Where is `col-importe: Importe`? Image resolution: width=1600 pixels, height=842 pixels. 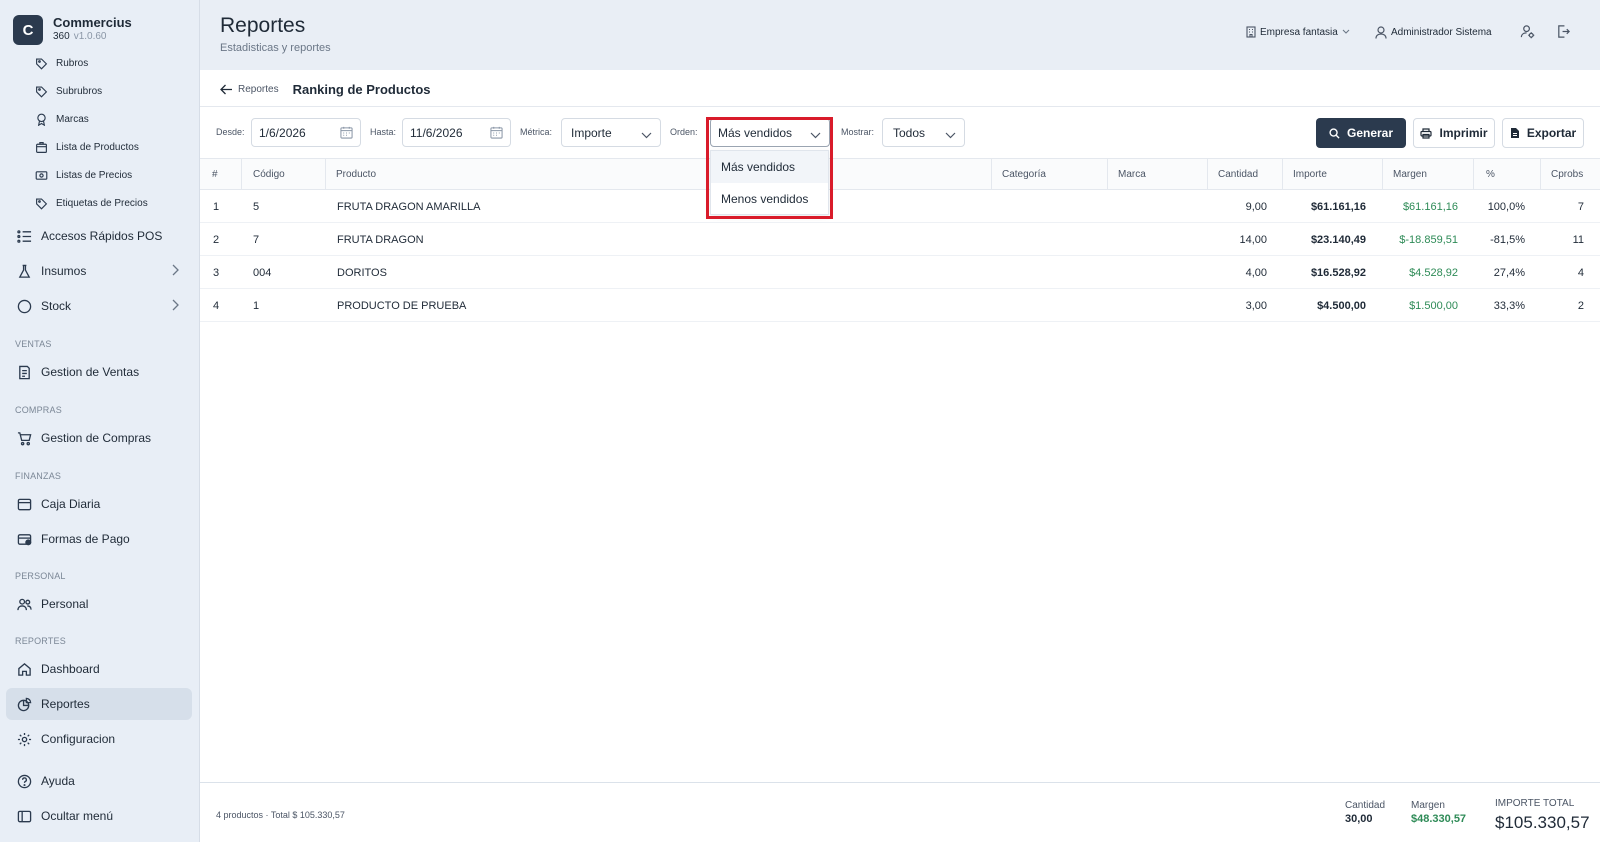 col-importe: Importe is located at coordinates (1304, 174).